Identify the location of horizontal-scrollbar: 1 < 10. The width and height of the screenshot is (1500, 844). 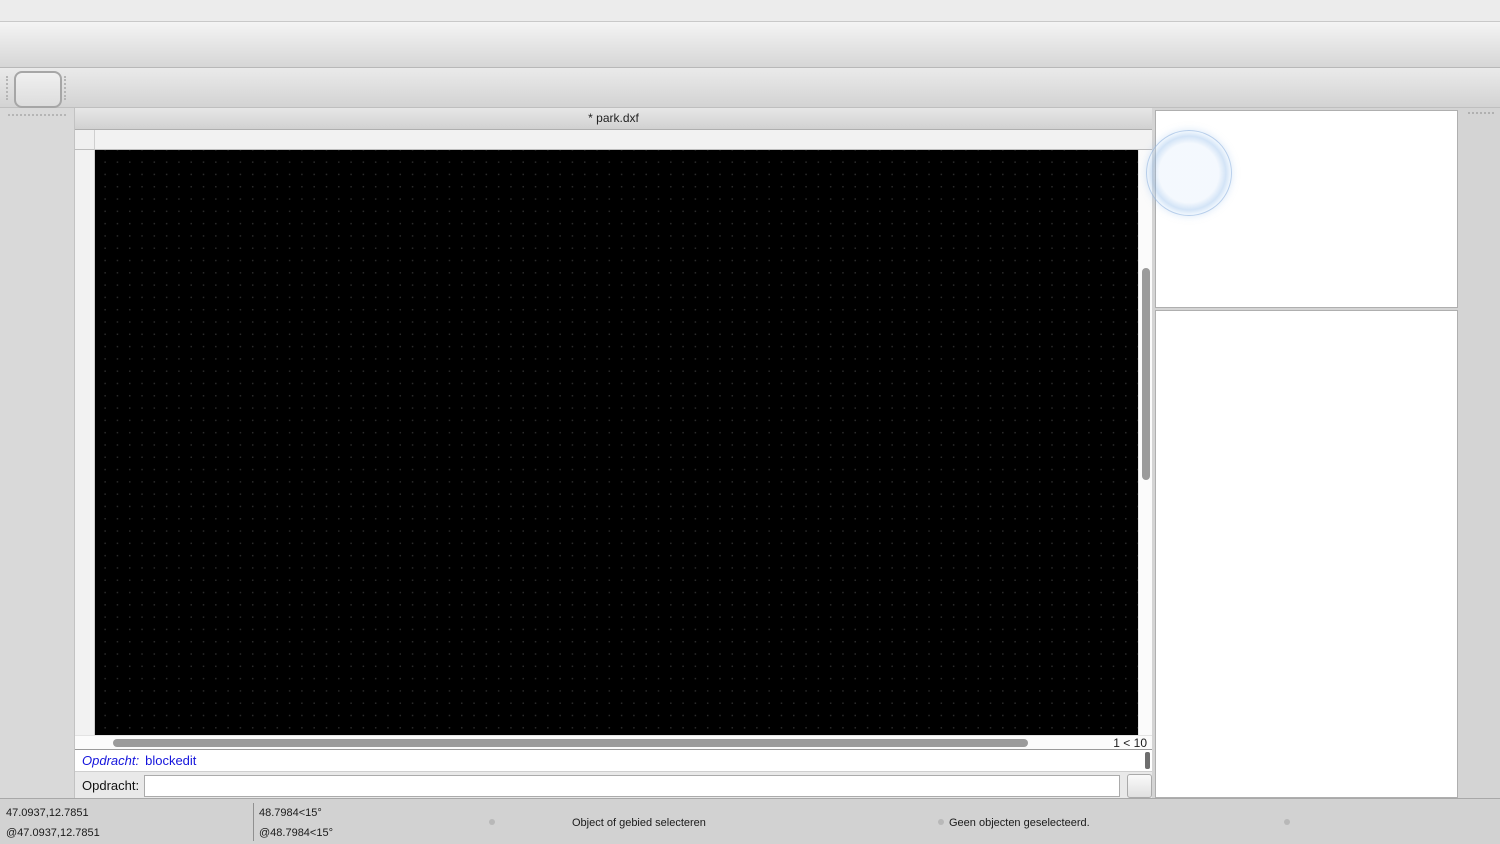
(613, 742).